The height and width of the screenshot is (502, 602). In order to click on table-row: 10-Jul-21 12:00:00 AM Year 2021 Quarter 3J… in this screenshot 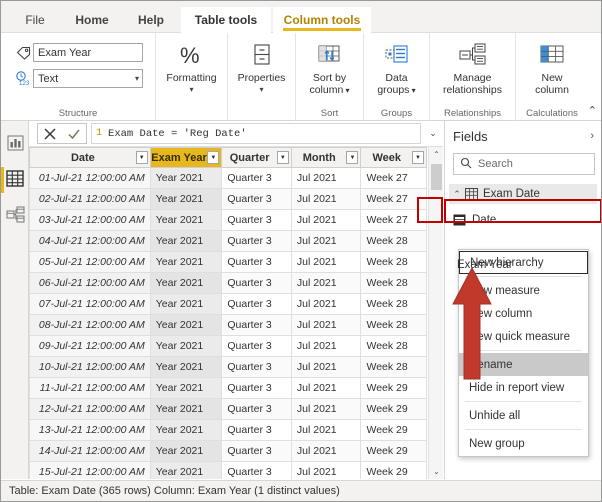, I will do `click(228, 367)`.